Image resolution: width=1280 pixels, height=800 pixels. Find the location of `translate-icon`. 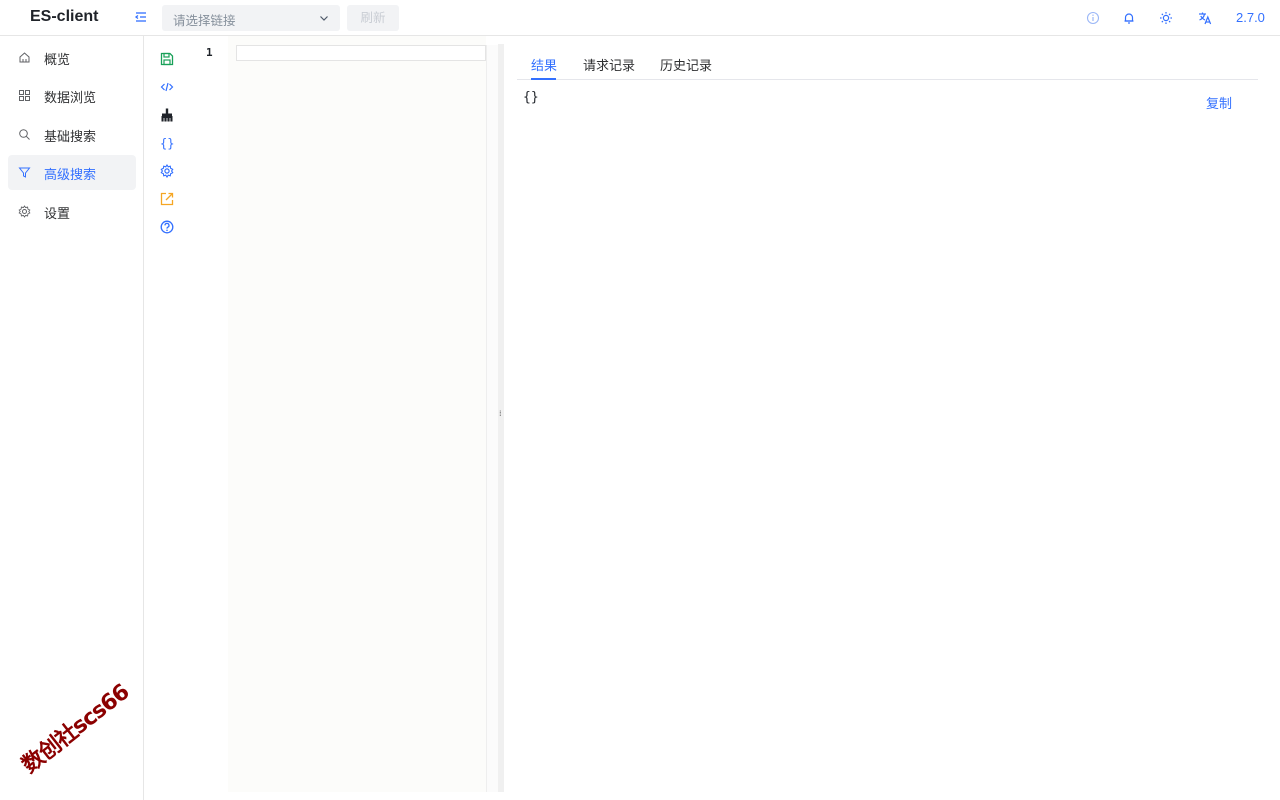

translate-icon is located at coordinates (1205, 18).